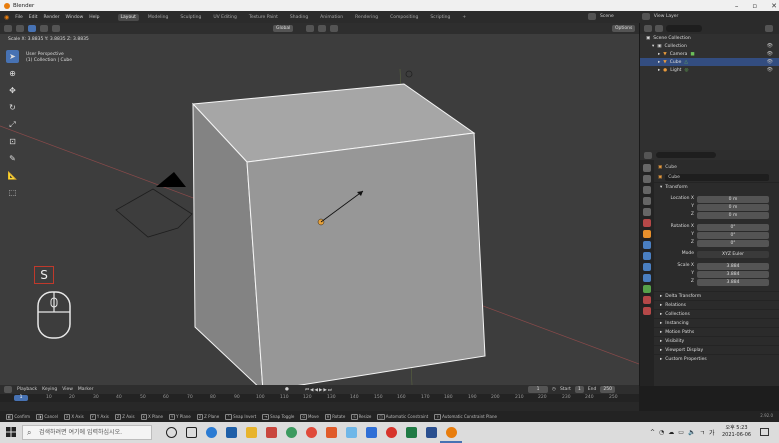 This screenshot has height=443, width=779. What do you see at coordinates (440, 17) in the screenshot?
I see `tab-scripting: Scripting` at bounding box center [440, 17].